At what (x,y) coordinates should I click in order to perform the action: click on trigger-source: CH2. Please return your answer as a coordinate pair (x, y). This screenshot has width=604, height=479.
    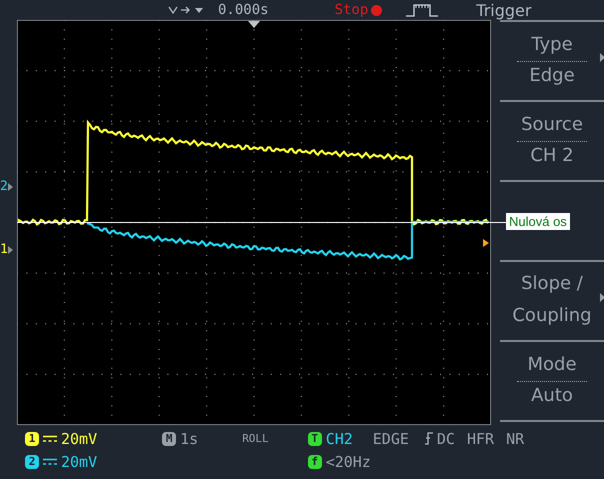
    Looking at the image, I should click on (339, 439).